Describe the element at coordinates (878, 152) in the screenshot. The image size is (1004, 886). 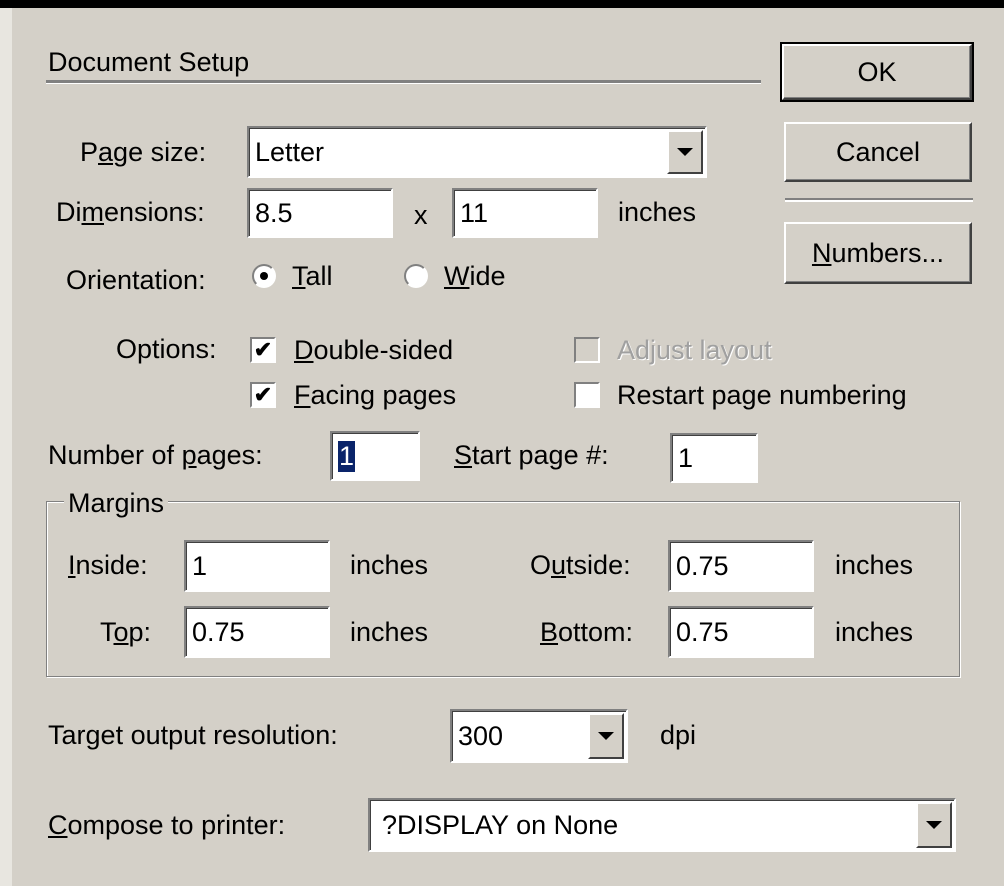
I see `cancel-button: Cancel` at that location.